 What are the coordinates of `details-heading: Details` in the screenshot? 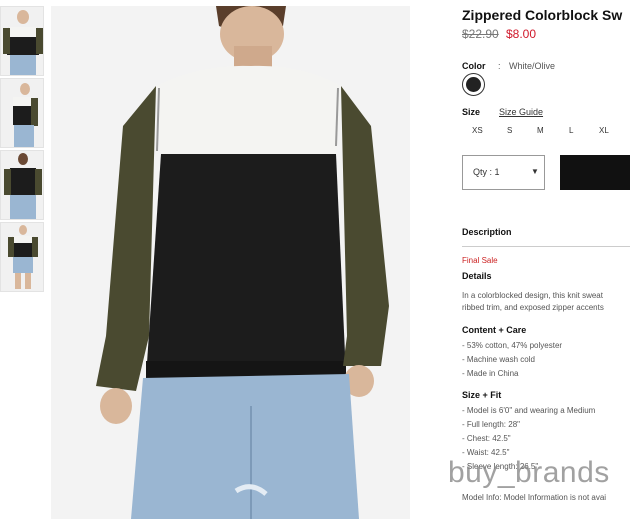 It's located at (477, 276).